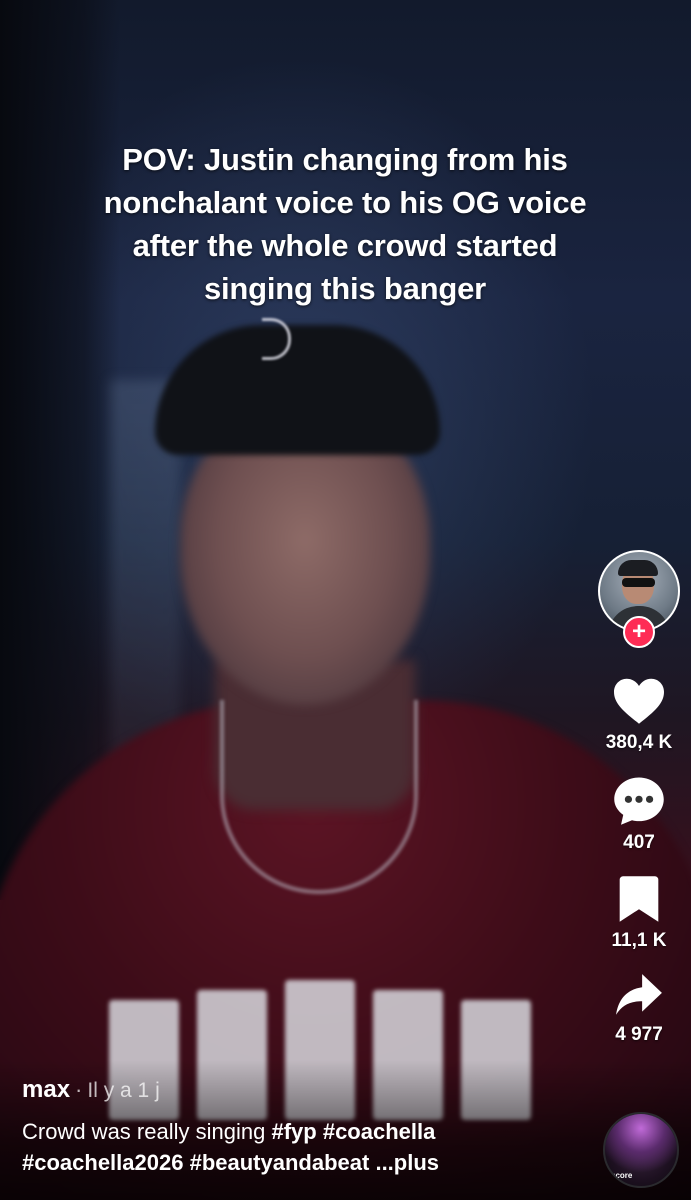 The width and height of the screenshot is (691, 1200). I want to click on comment-icon, so click(639, 801).